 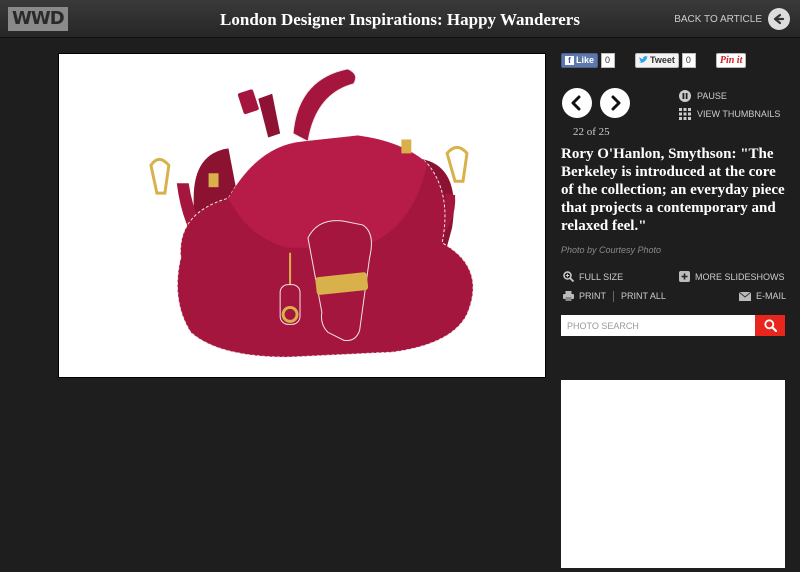 What do you see at coordinates (569, 60) in the screenshot?
I see `facebook-icon: f` at bounding box center [569, 60].